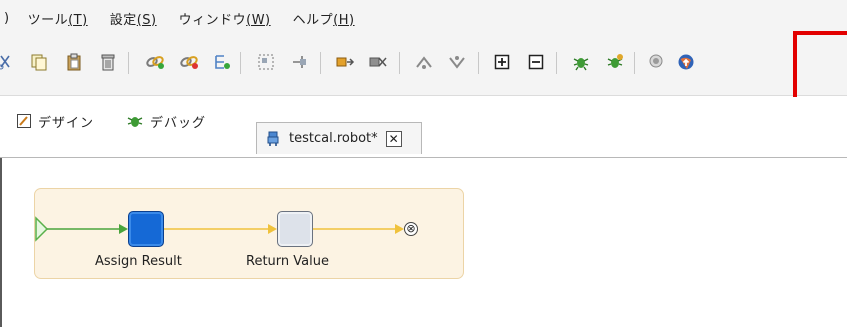 Image resolution: width=847 pixels, height=327 pixels. What do you see at coordinates (39, 62) in the screenshot?
I see `copy-icon` at bounding box center [39, 62].